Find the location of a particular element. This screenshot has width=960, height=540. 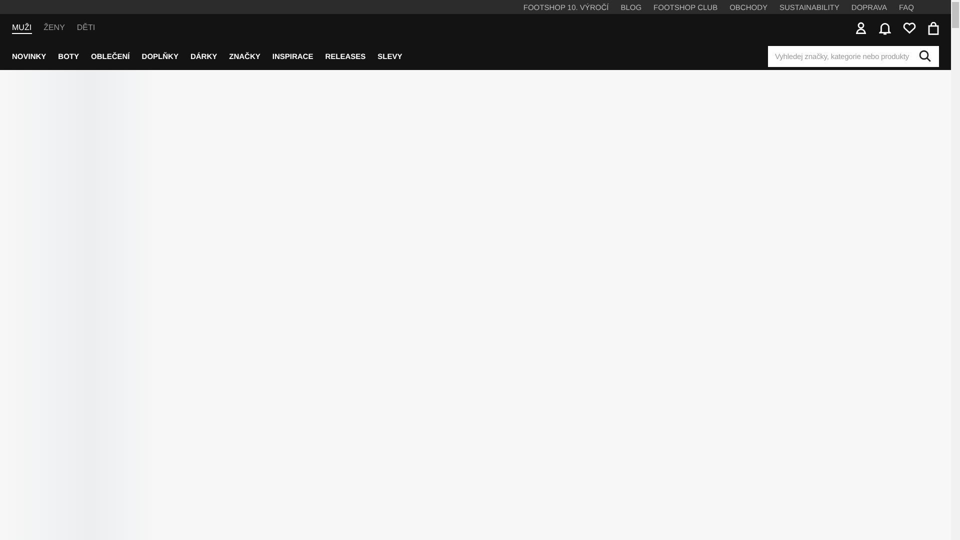

gender-tab: MUŽI is located at coordinates (22, 28).